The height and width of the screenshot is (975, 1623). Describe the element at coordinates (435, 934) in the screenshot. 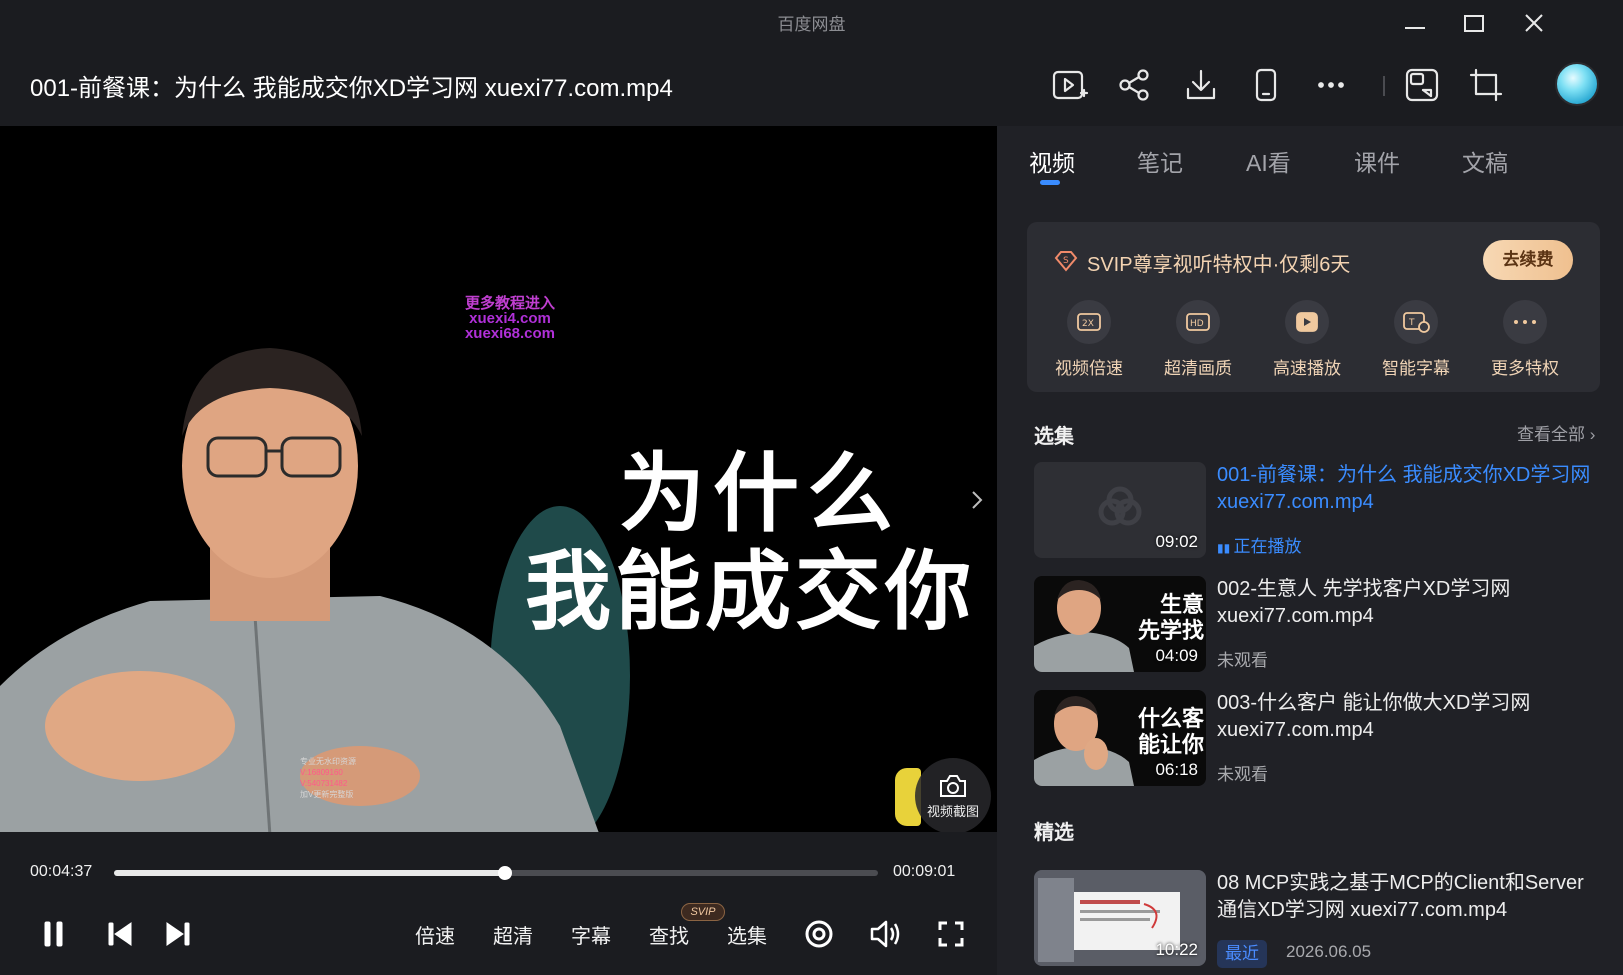

I see `speed-button: 倍速` at that location.